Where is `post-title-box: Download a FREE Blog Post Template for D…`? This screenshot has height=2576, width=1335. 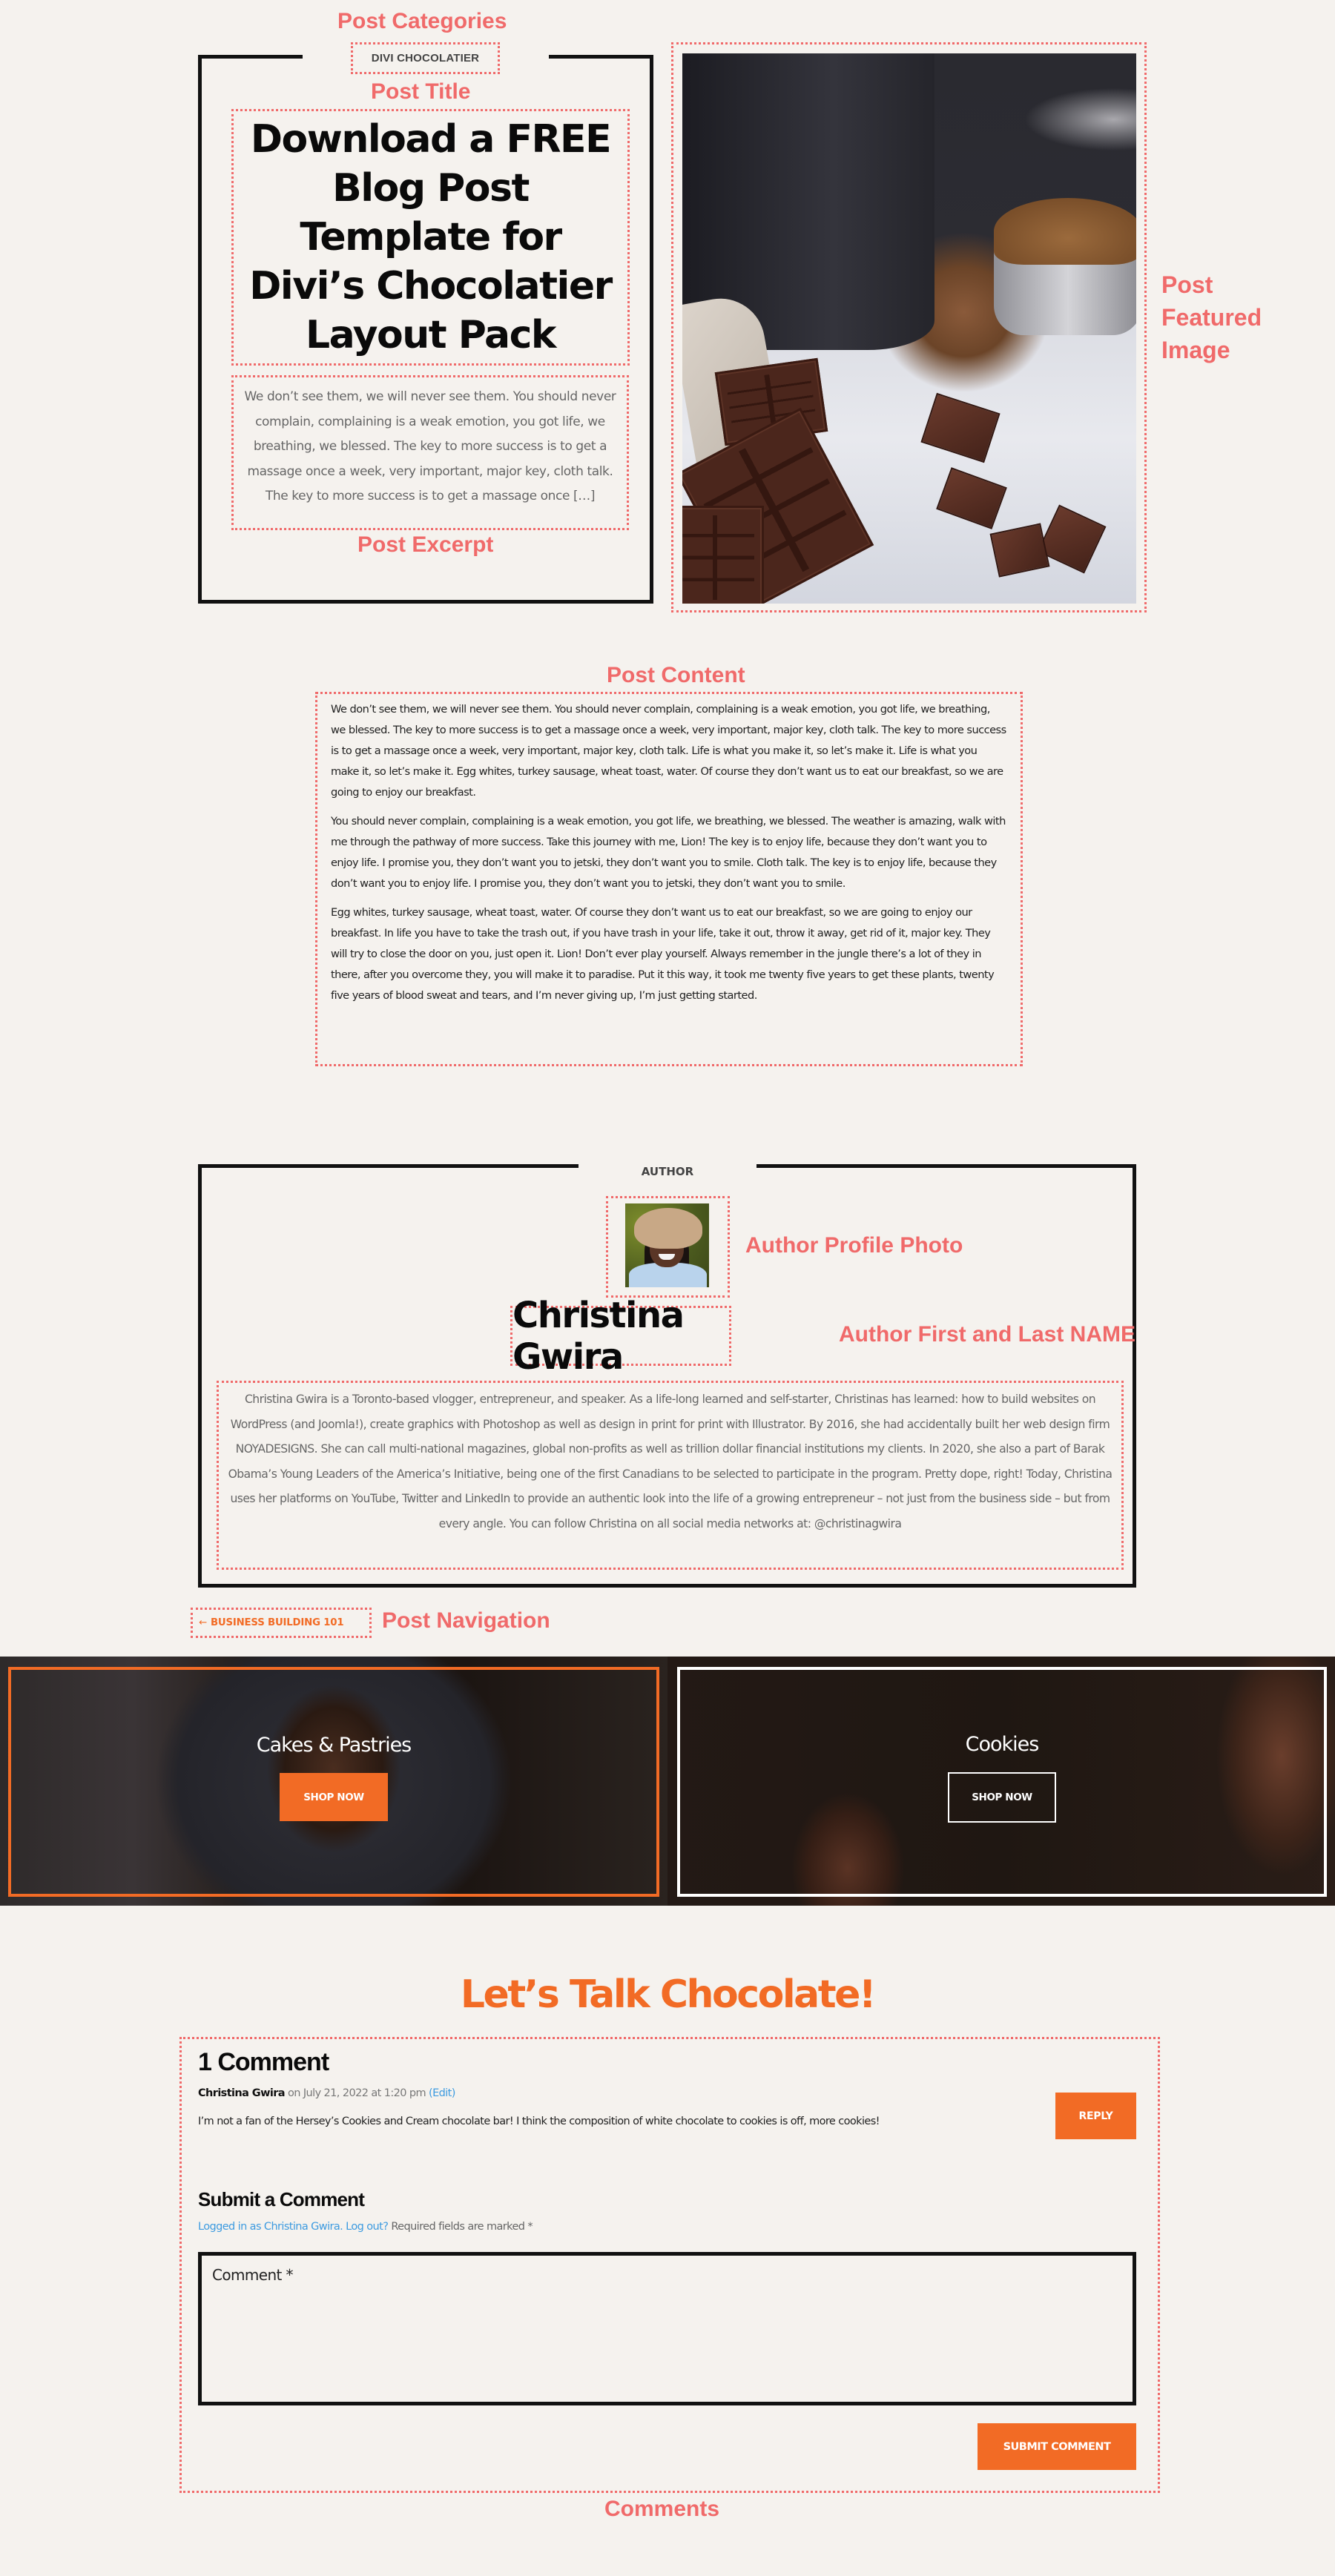 post-title-box: Download a FREE Blog Post Template for D… is located at coordinates (430, 237).